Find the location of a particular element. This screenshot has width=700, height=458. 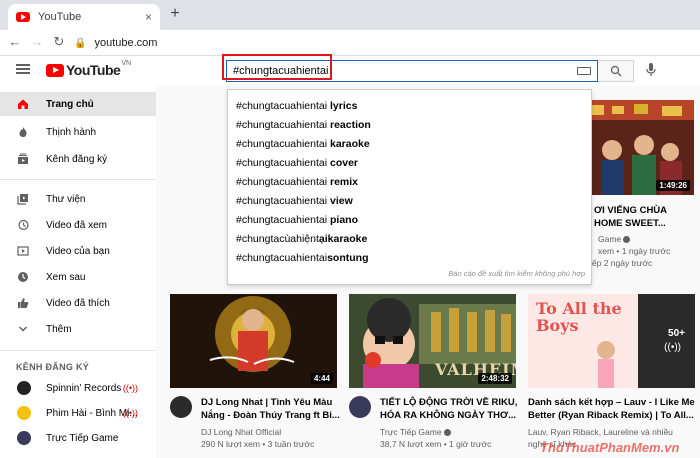

sidebar-item-label: Video của bạn is located at coordinates (78, 251).